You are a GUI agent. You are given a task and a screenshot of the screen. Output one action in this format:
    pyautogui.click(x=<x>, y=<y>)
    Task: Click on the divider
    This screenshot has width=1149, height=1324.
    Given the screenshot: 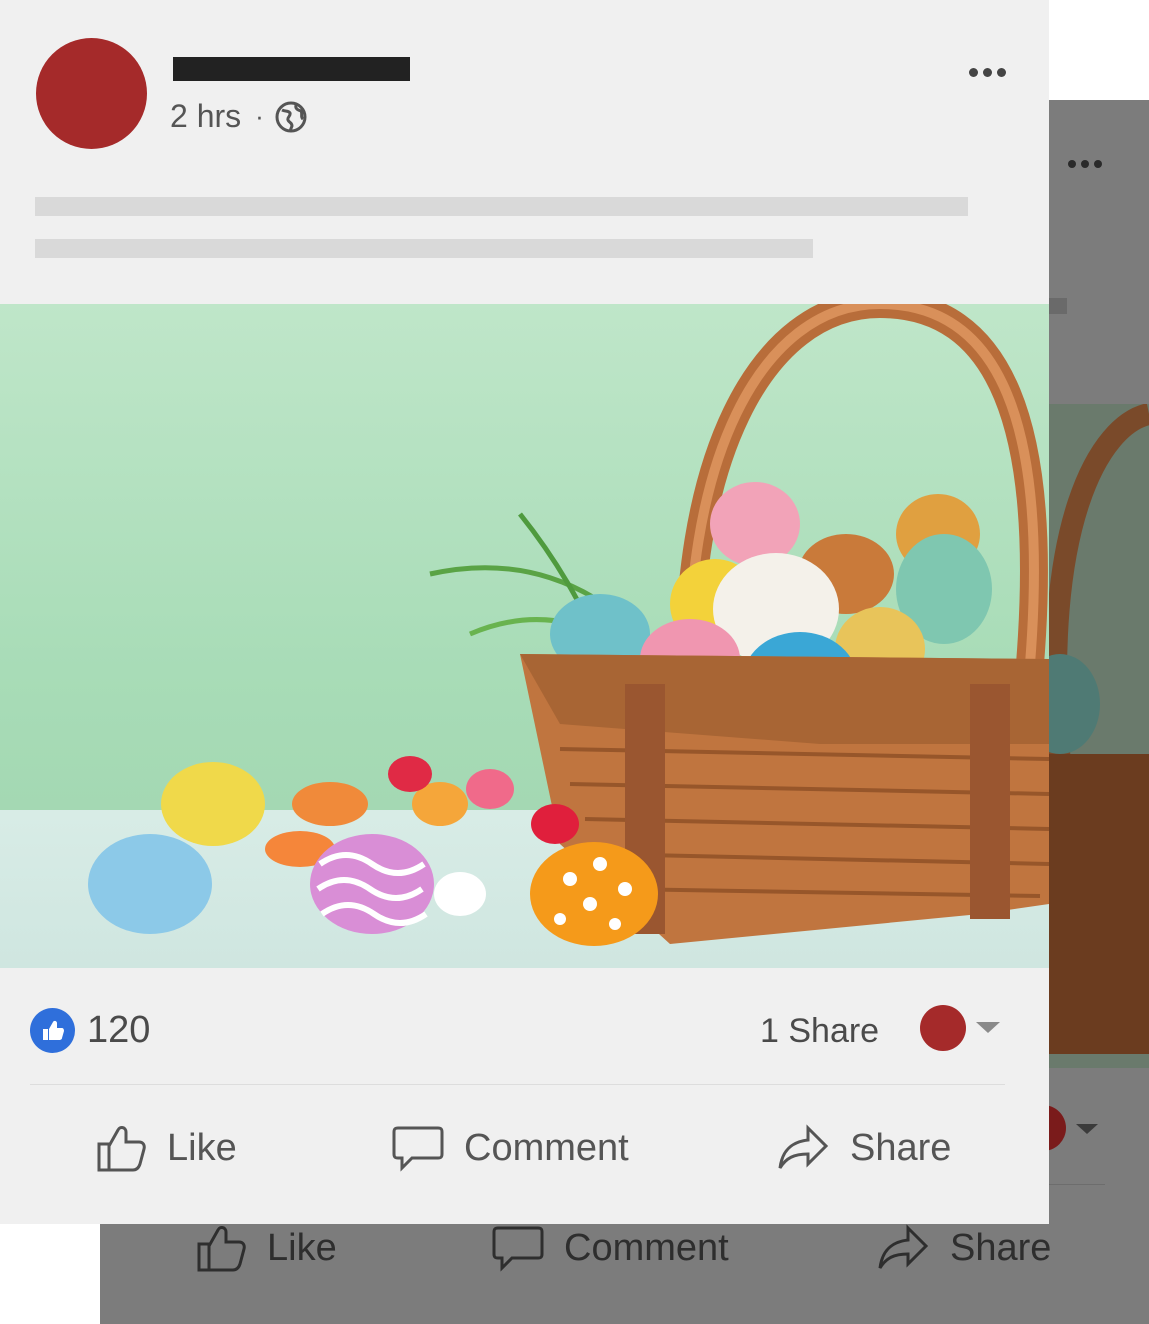 What is the action you would take?
    pyautogui.click(x=517, y=1084)
    